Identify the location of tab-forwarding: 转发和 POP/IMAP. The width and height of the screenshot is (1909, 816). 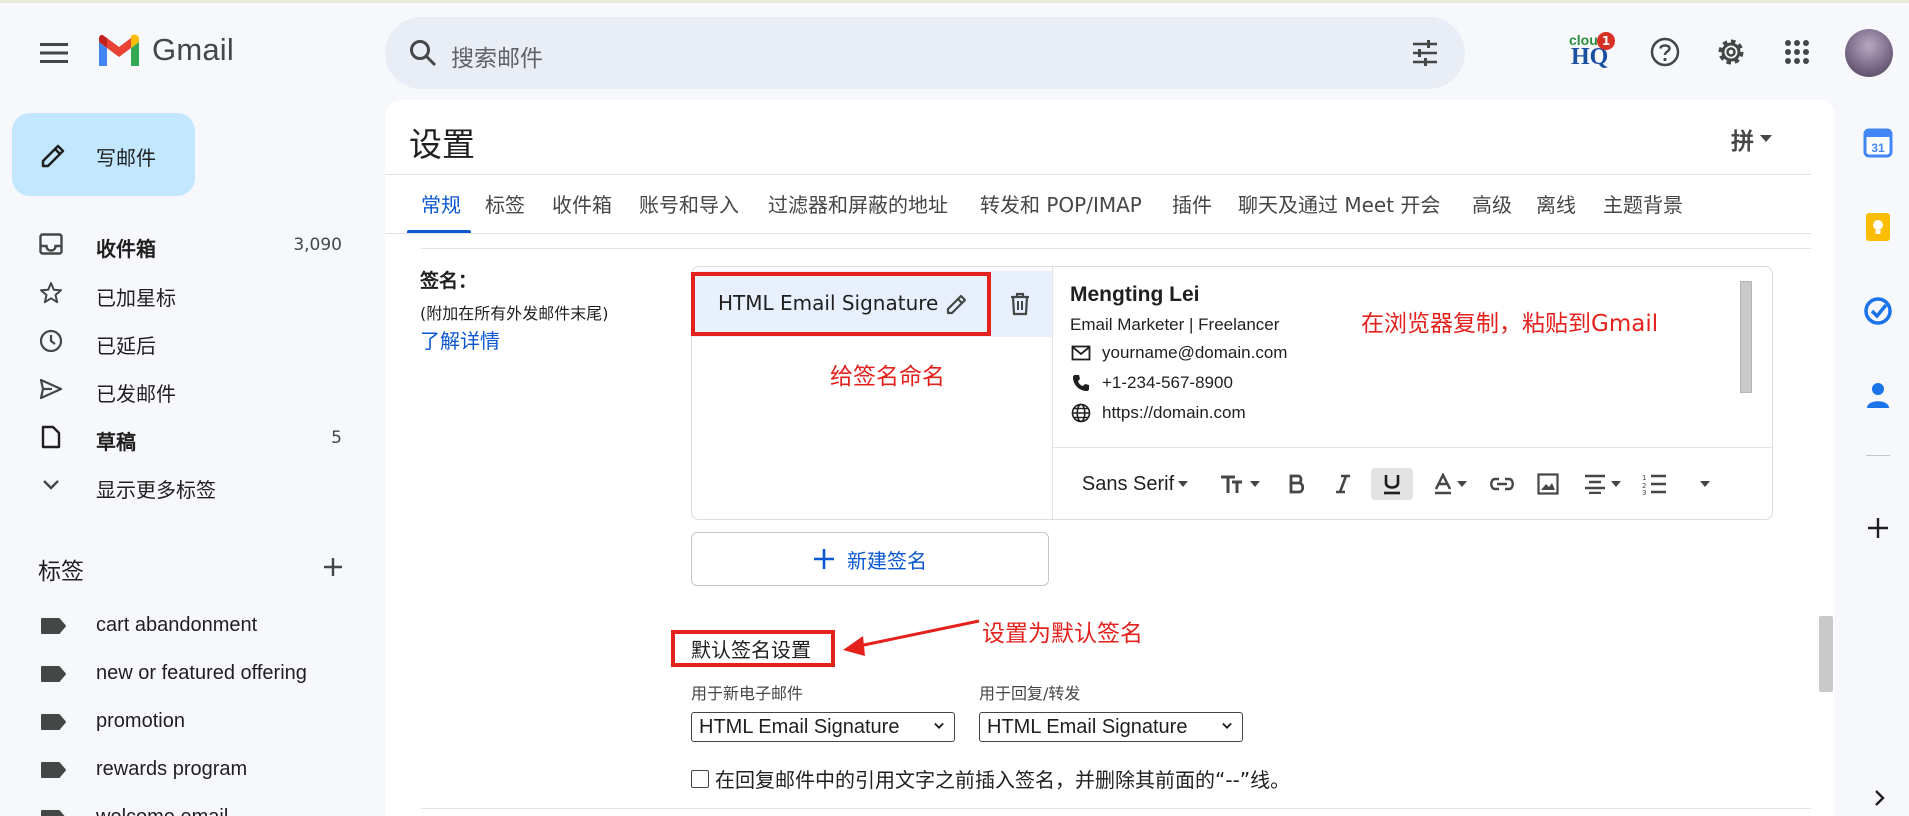
(1061, 203).